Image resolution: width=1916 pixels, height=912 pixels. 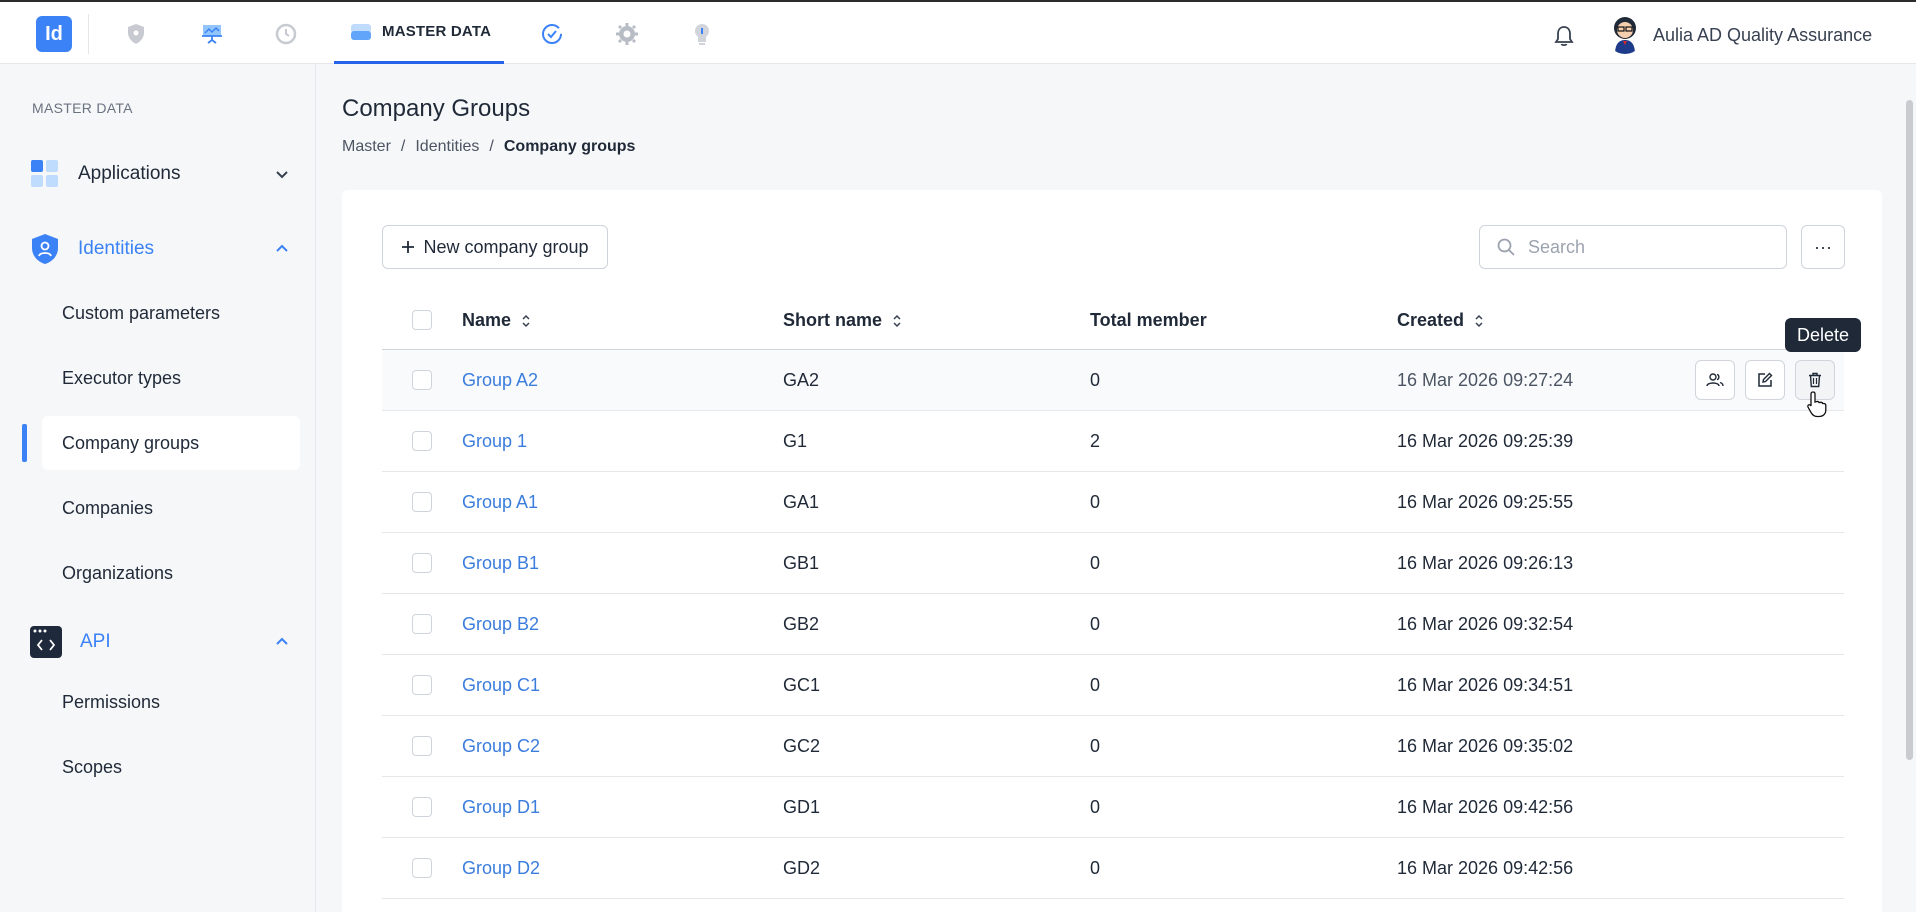 I want to click on table-row: Group B2 GB2 0 16 Mar 2026 09:32:54, so click(x=1113, y=624).